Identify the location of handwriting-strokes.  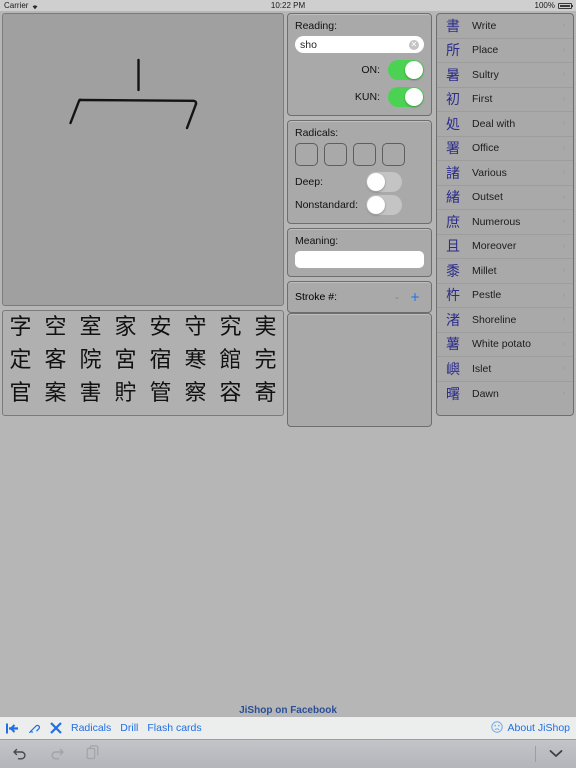
(133, 94).